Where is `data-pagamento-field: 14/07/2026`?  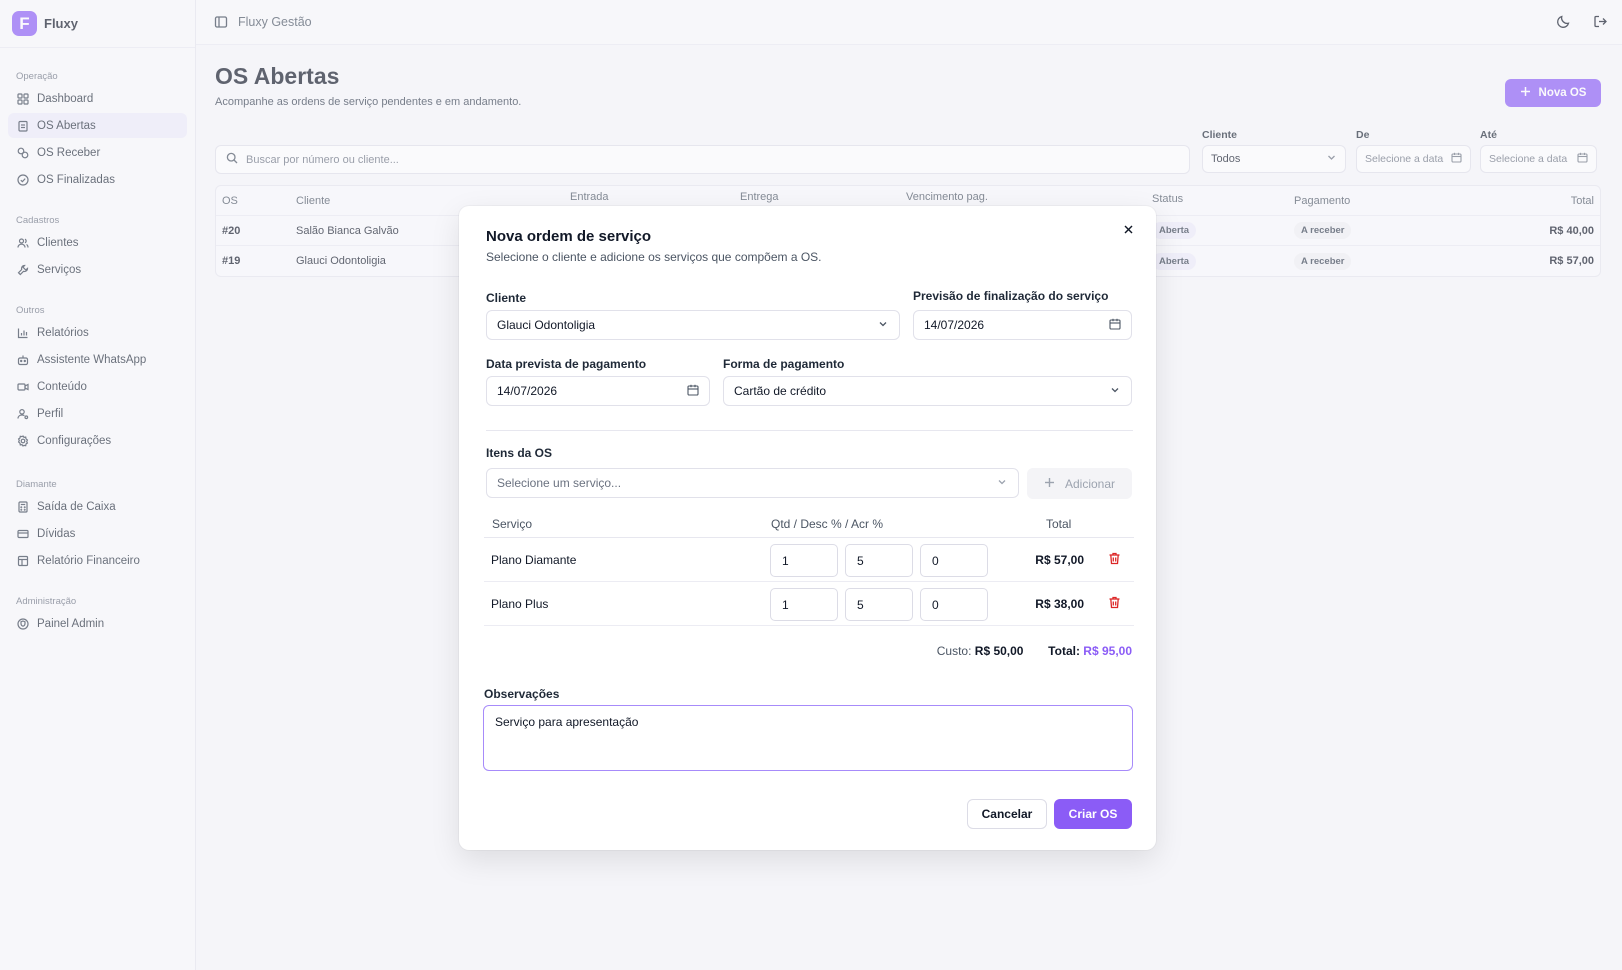
data-pagamento-field: 14/07/2026 is located at coordinates (598, 391).